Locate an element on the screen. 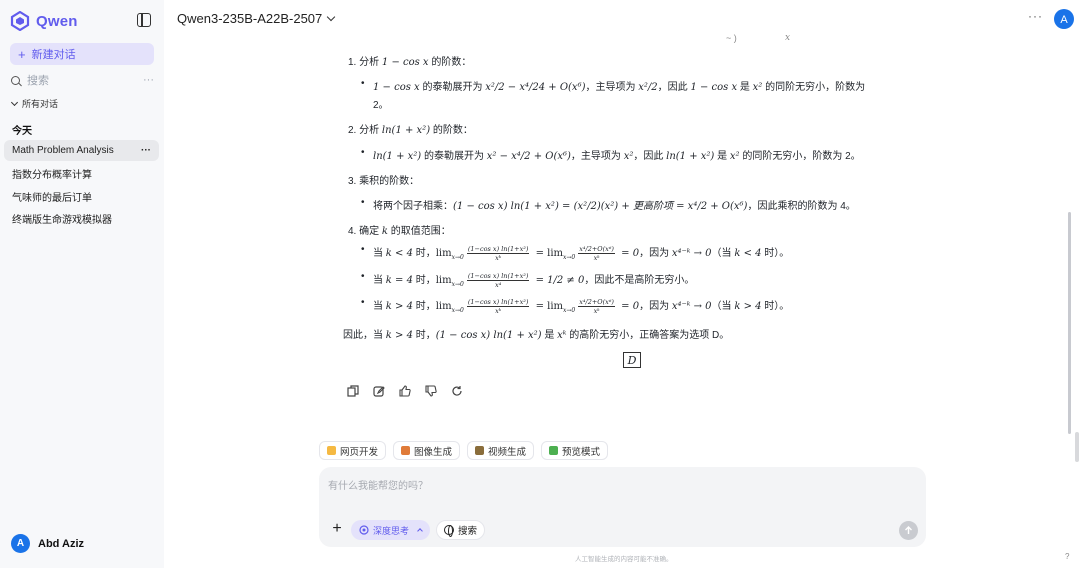 This screenshot has width=1080, height=568. header-avatar: A is located at coordinates (1064, 19).